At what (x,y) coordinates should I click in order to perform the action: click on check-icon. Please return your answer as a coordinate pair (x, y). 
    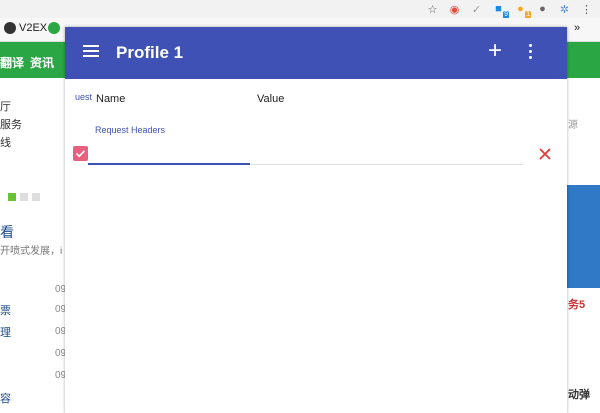
    Looking at the image, I should click on (80, 154).